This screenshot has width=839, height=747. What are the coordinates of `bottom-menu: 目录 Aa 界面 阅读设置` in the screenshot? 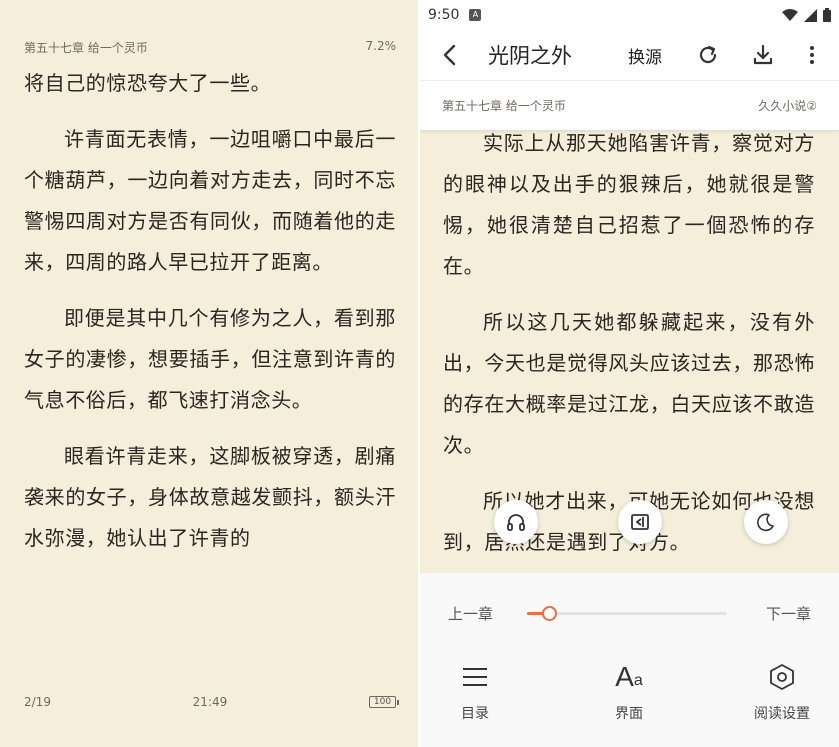 It's located at (629, 694).